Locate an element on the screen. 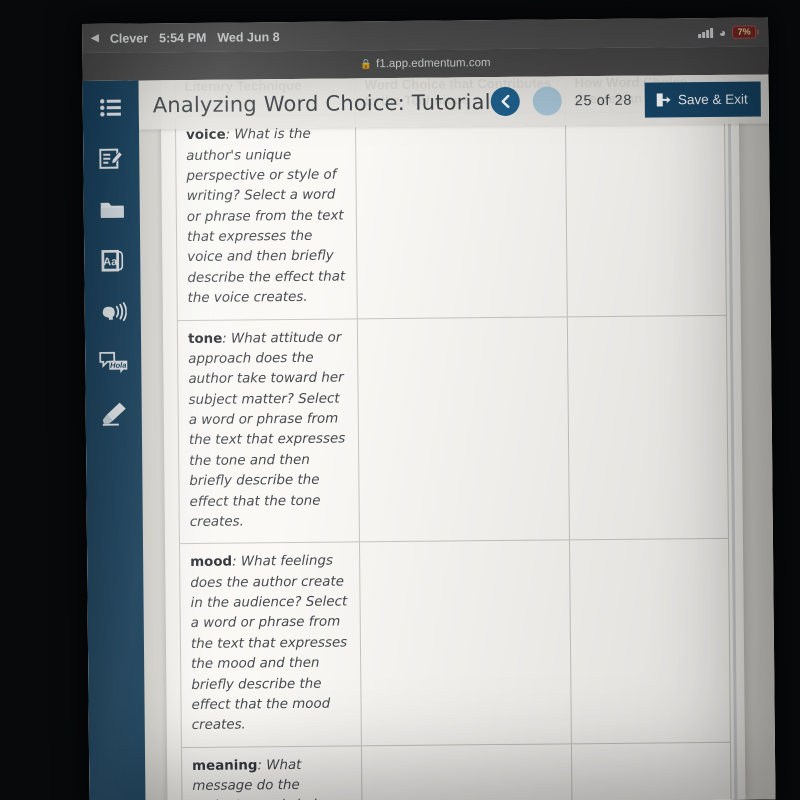 This screenshot has height=800, width=800. navigation-controls: 25 of 28 Save & Exit is located at coordinates (629, 100).